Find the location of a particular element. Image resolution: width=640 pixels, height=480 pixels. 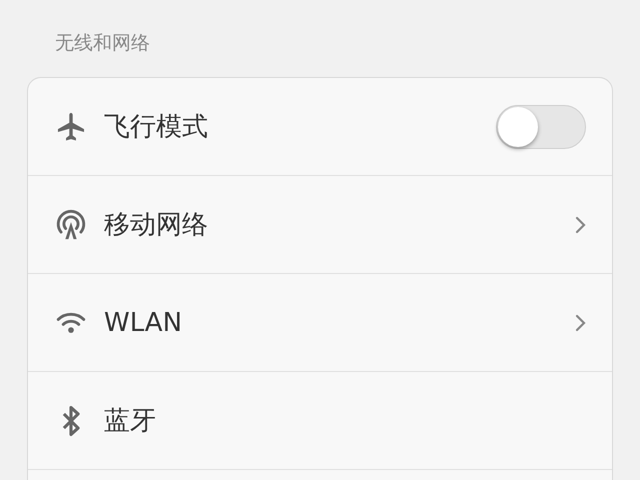

toggle-switch is located at coordinates (541, 126).